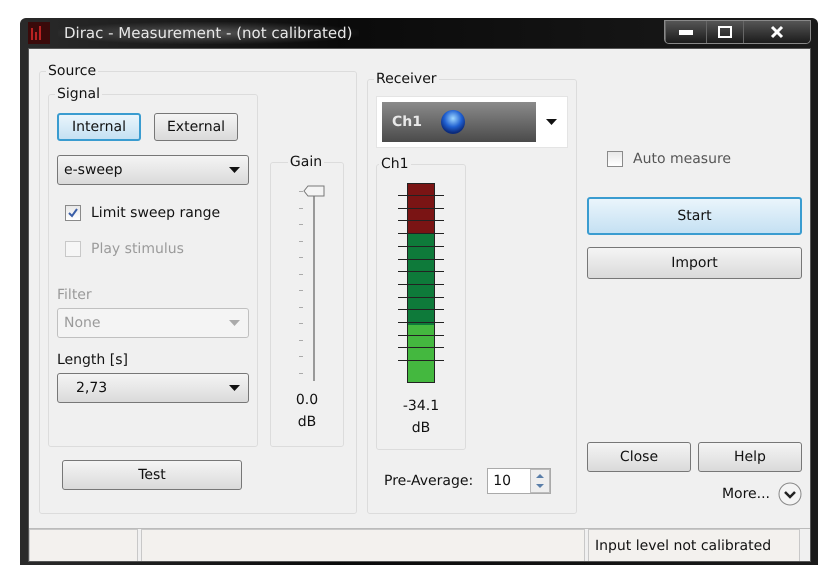 The image size is (820, 565). Describe the element at coordinates (137, 249) in the screenshot. I see `checkbox-label: Play stimulus` at that location.